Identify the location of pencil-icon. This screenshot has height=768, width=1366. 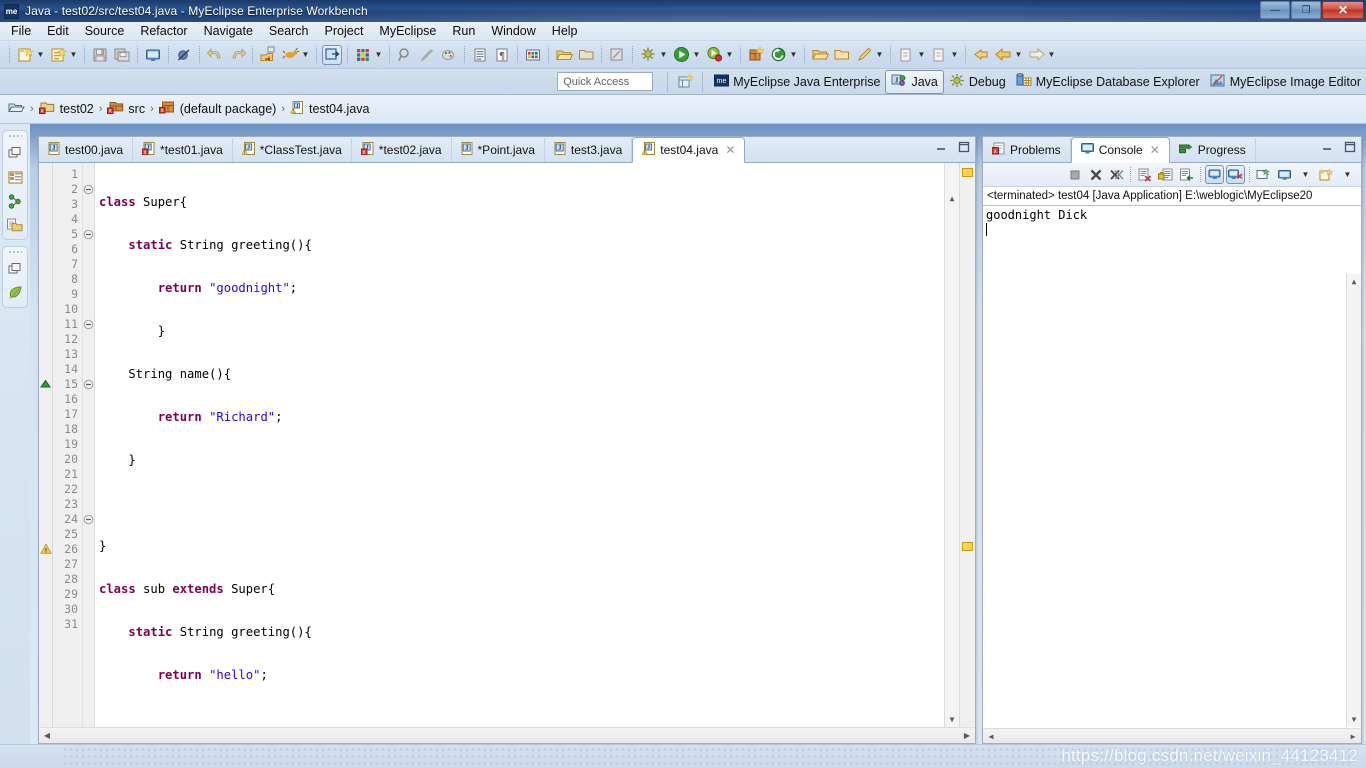
(864, 55).